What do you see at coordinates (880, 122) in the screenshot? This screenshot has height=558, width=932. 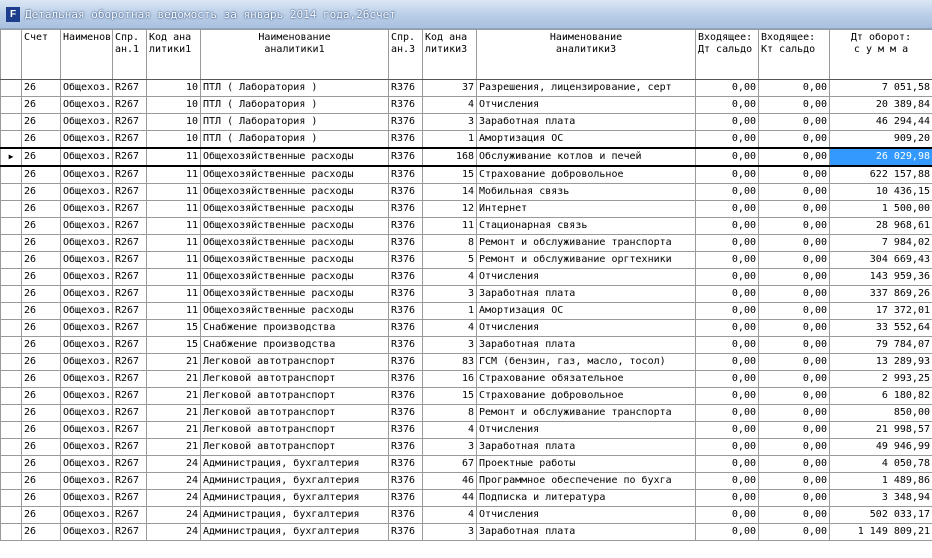 I see `cell-debit-turnover: 46 294,44` at bounding box center [880, 122].